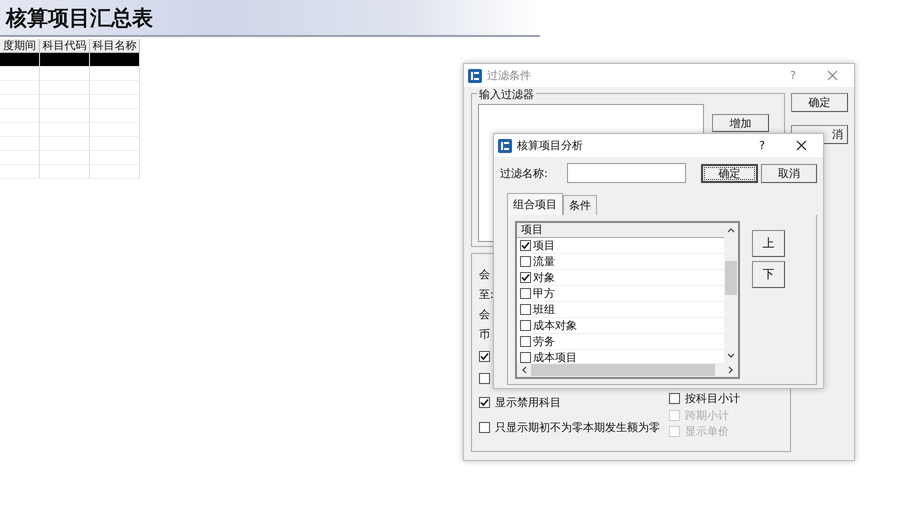 The width and height of the screenshot is (913, 530). Describe the element at coordinates (731, 356) in the screenshot. I see `scroll-down-icon` at that location.